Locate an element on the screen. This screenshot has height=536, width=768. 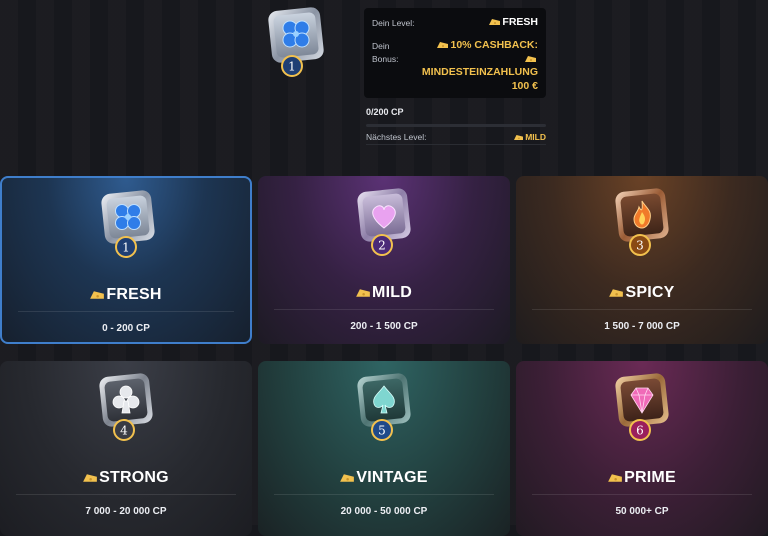
tier-badge: 4 is located at coordinates (126, 406).